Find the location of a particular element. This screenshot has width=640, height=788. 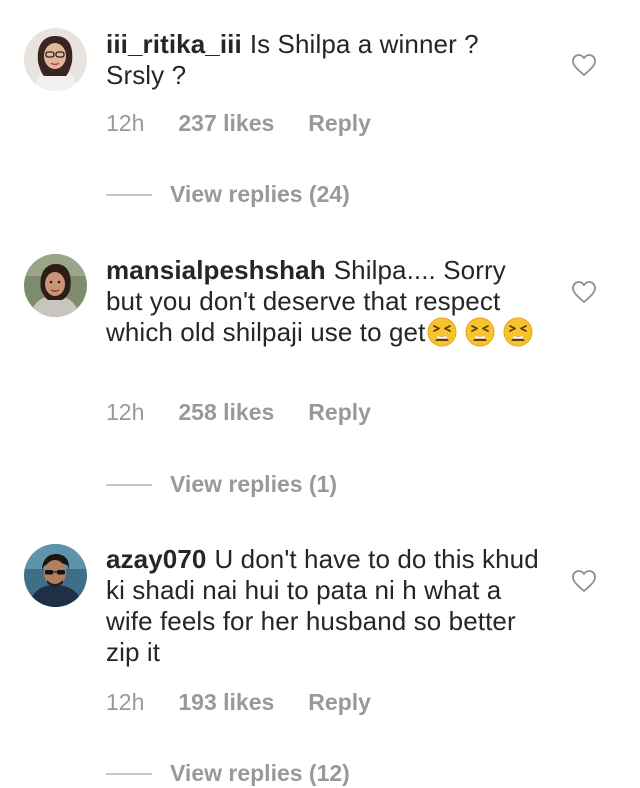

comment-likes: 193 likes is located at coordinates (226, 702).